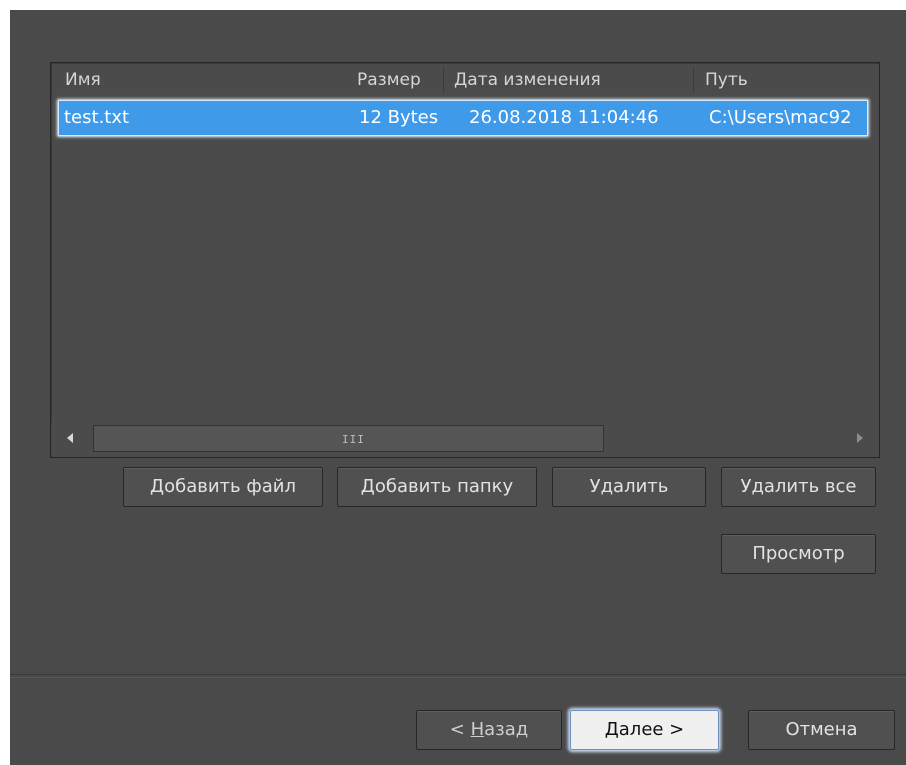 This screenshot has width=906, height=765. What do you see at coordinates (460, 729) in the screenshot?
I see `back-button-prefix: <` at bounding box center [460, 729].